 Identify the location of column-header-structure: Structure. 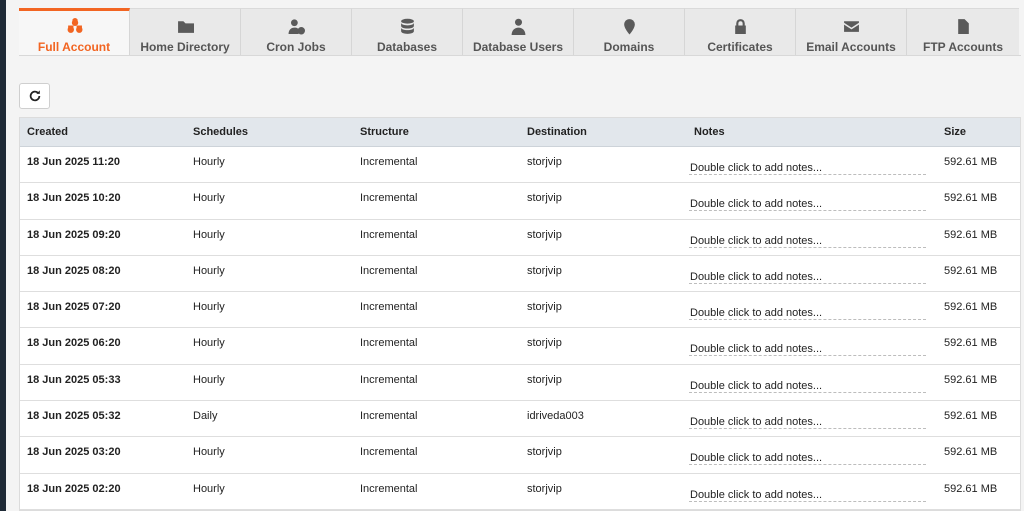
(436, 132).